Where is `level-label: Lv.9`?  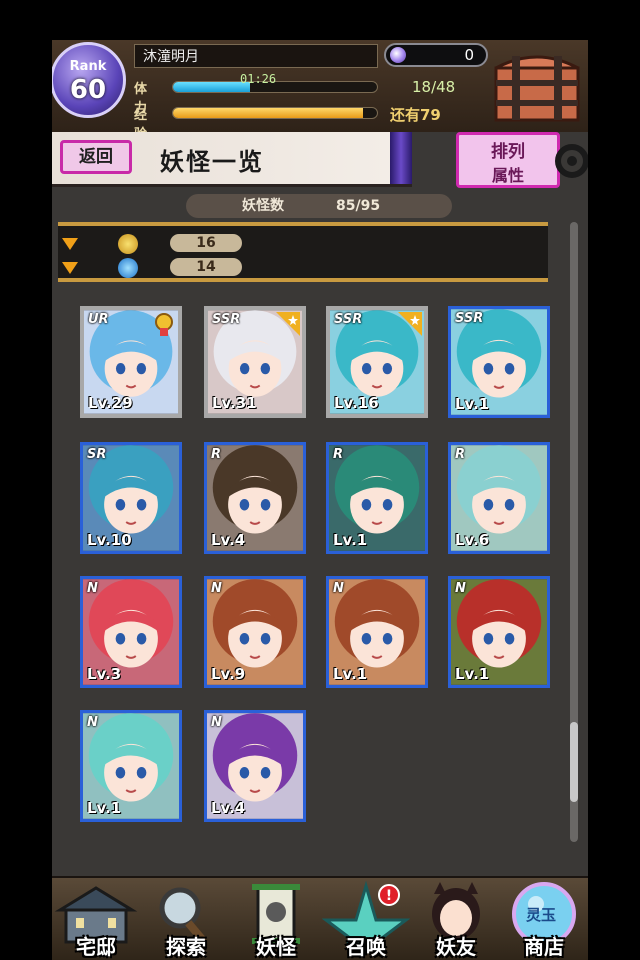
level-label: Lv.9 is located at coordinates (228, 674).